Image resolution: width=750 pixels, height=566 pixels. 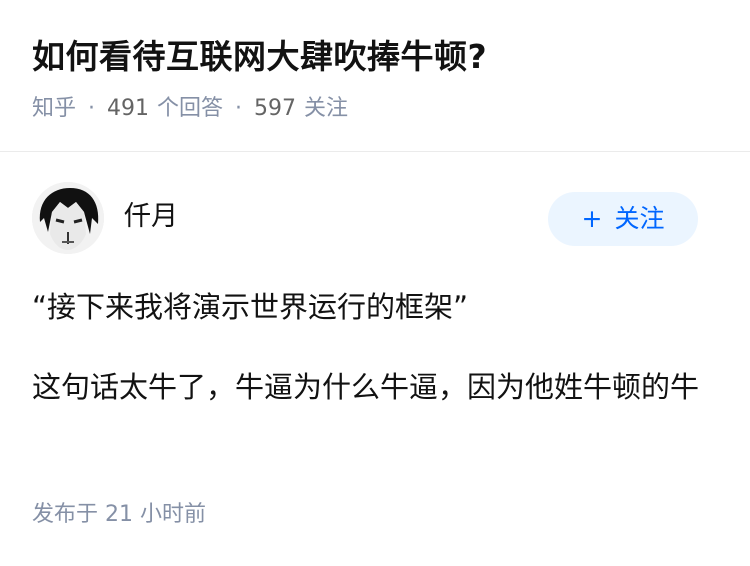 I want to click on author-row: 仟月 + 关注, so click(x=375, y=219).